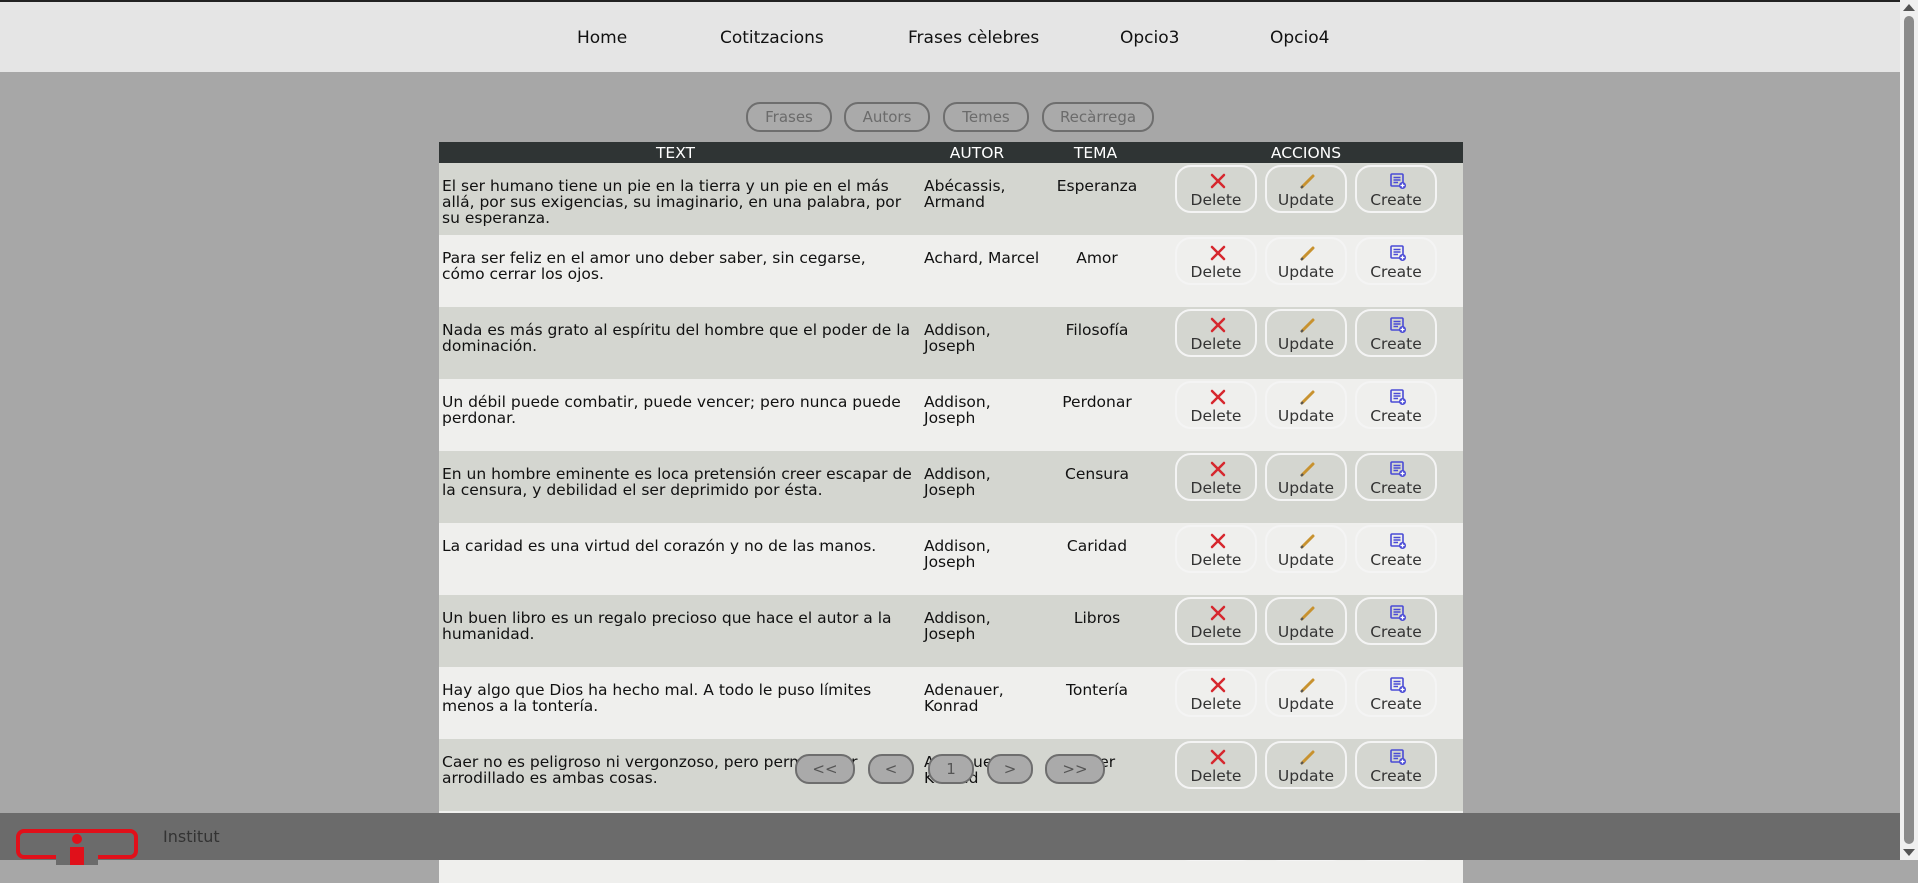 Image resolution: width=1918 pixels, height=883 pixels. I want to click on quote-tema: Perdonar, so click(1095, 415).